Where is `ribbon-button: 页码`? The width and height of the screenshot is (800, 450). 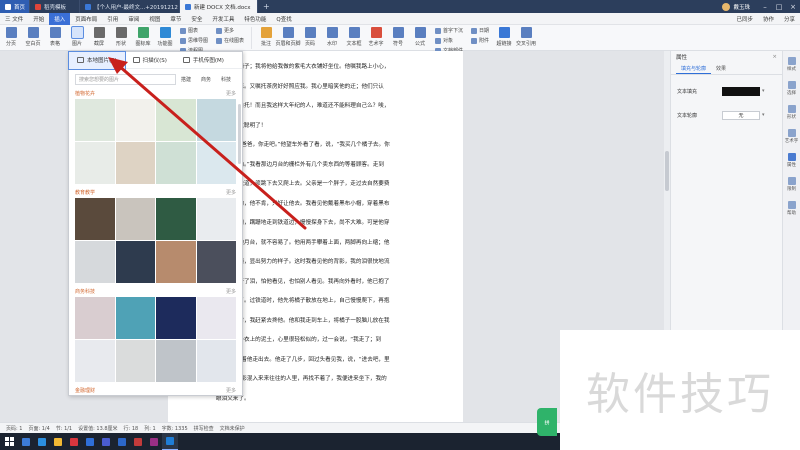 ribbon-button: 页码 is located at coordinates (310, 37).